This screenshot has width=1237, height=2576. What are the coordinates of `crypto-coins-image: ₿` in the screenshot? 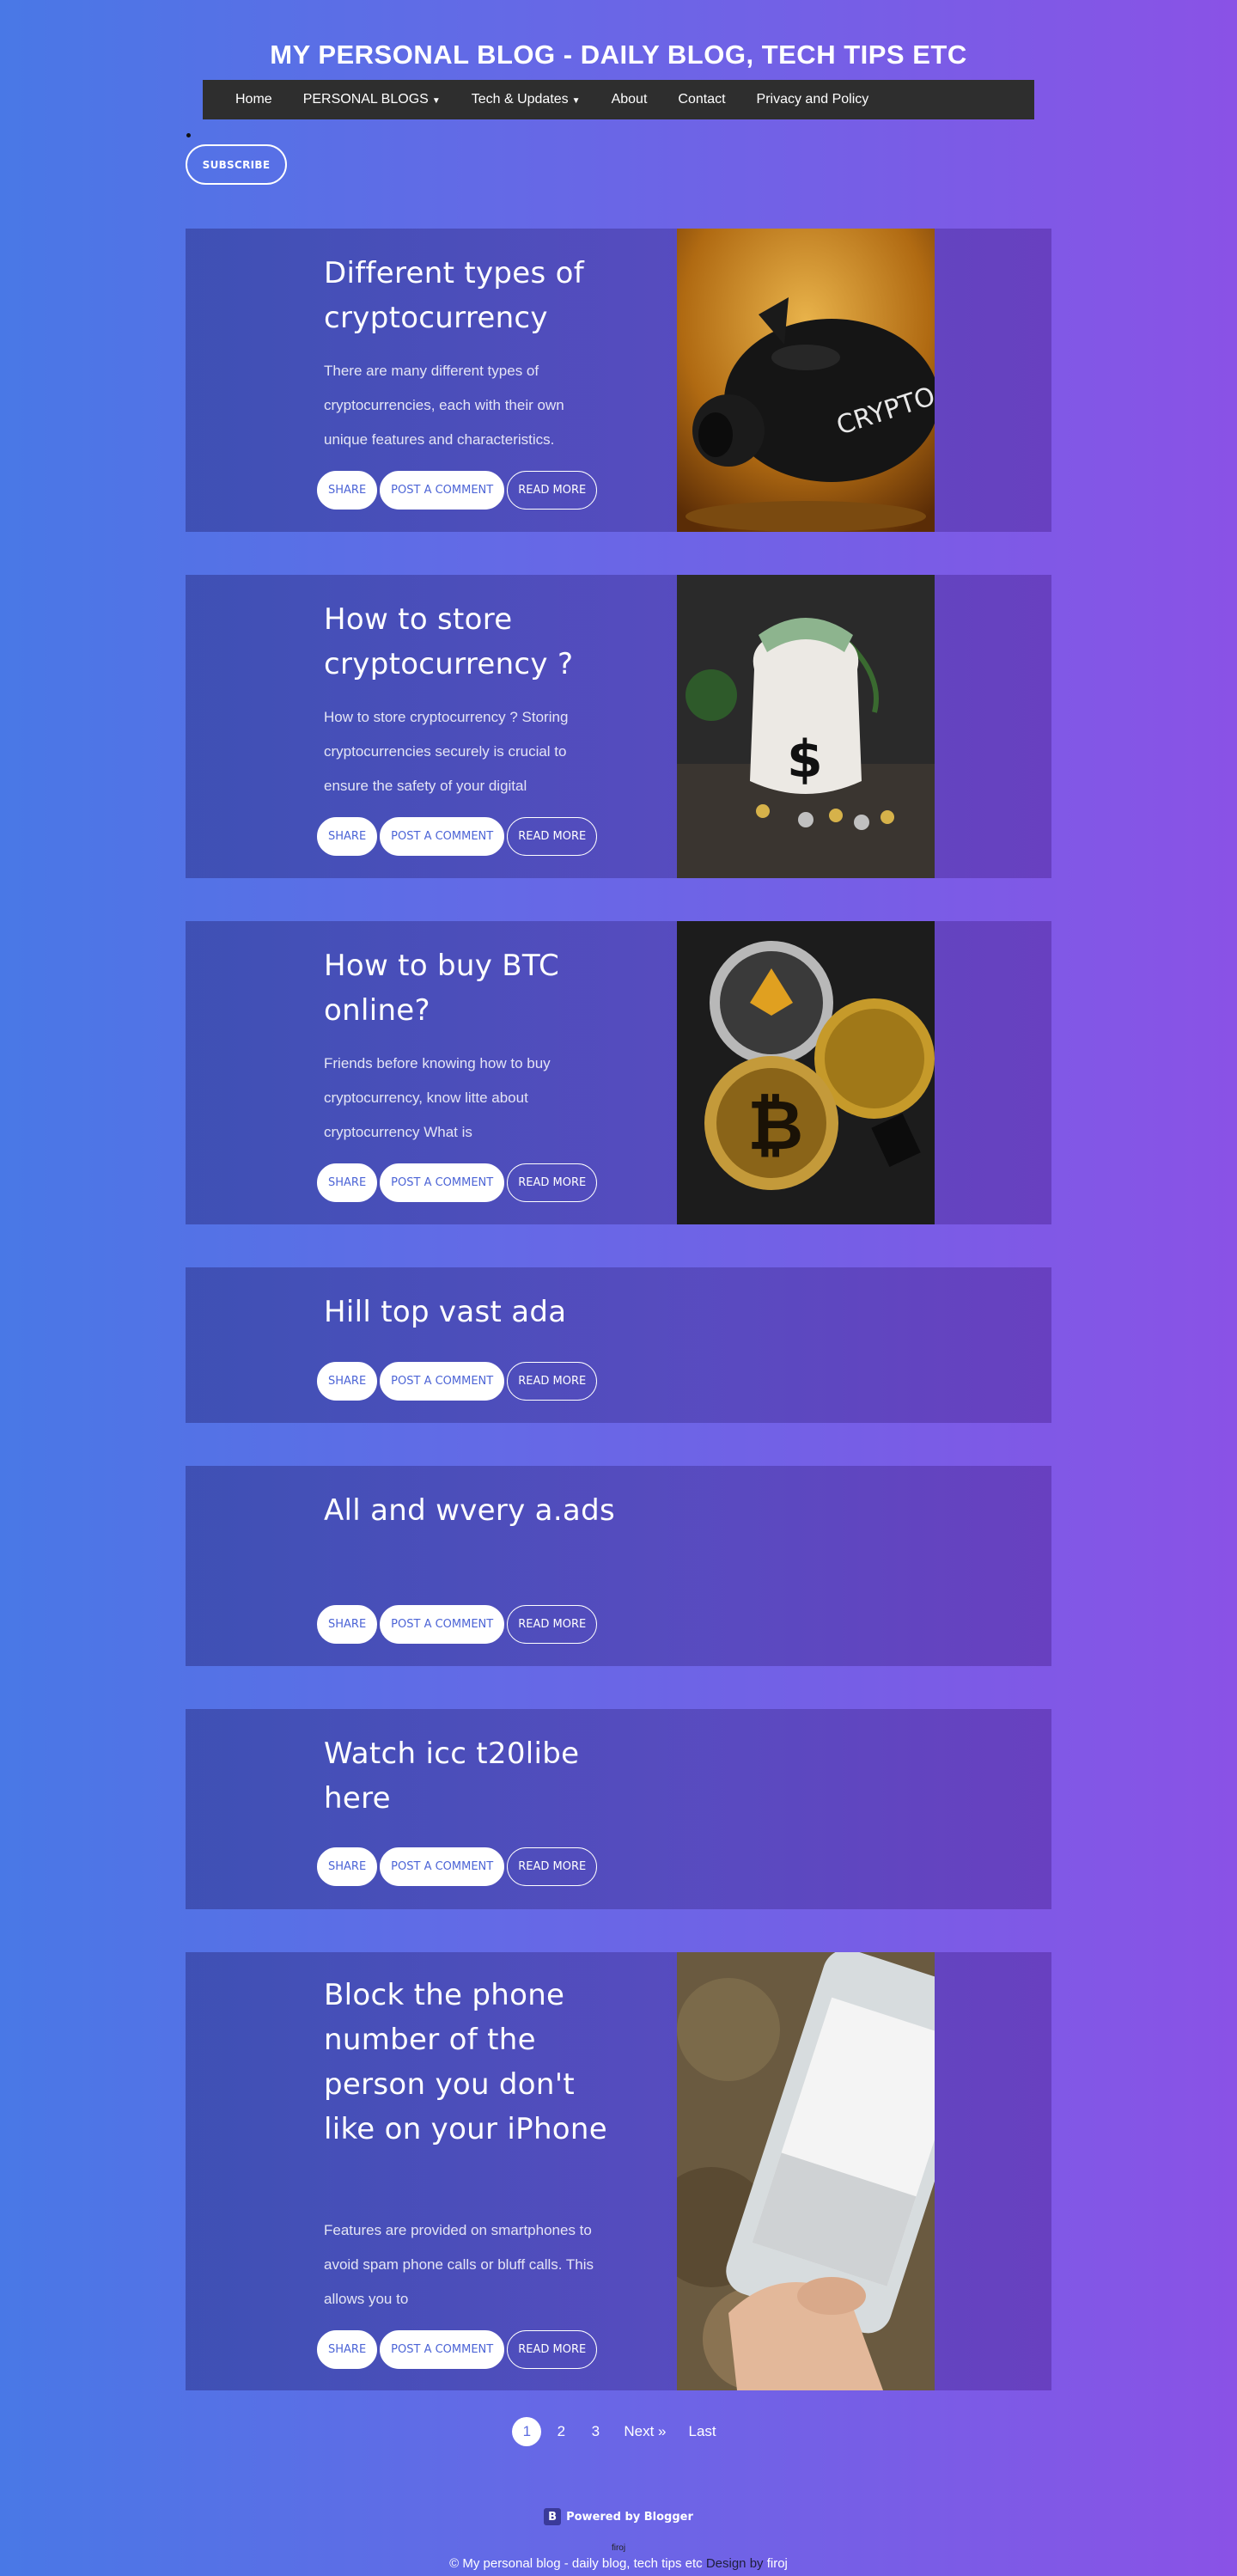 It's located at (806, 1072).